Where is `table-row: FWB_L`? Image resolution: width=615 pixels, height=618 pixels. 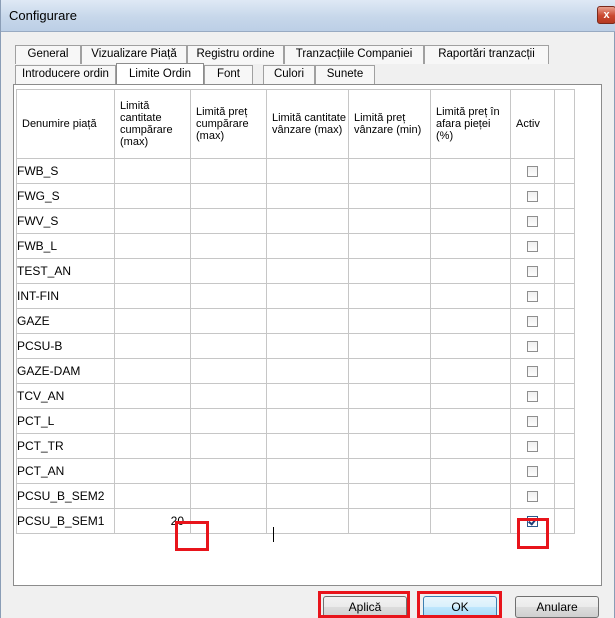
table-row: FWB_L is located at coordinates (295, 246).